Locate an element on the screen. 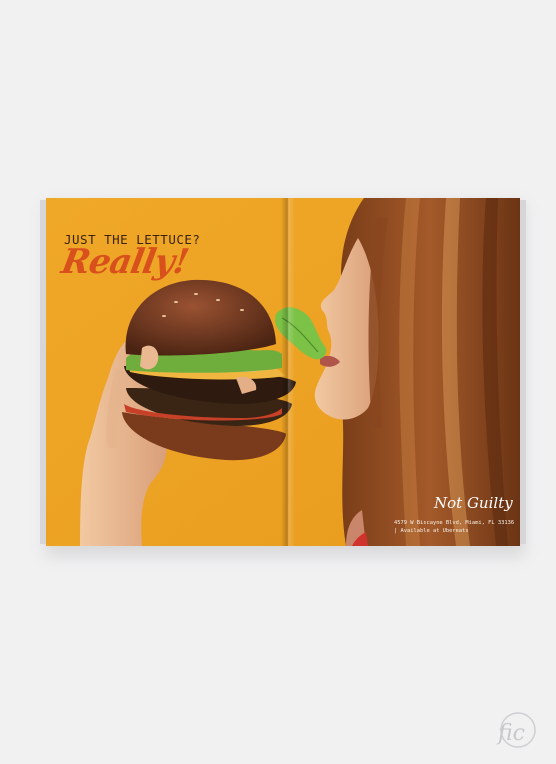  ad-script-text: Really! is located at coordinates (124, 262).